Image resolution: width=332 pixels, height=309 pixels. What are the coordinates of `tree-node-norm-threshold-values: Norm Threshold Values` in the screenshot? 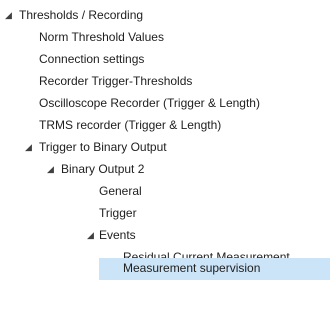 It's located at (166, 37).